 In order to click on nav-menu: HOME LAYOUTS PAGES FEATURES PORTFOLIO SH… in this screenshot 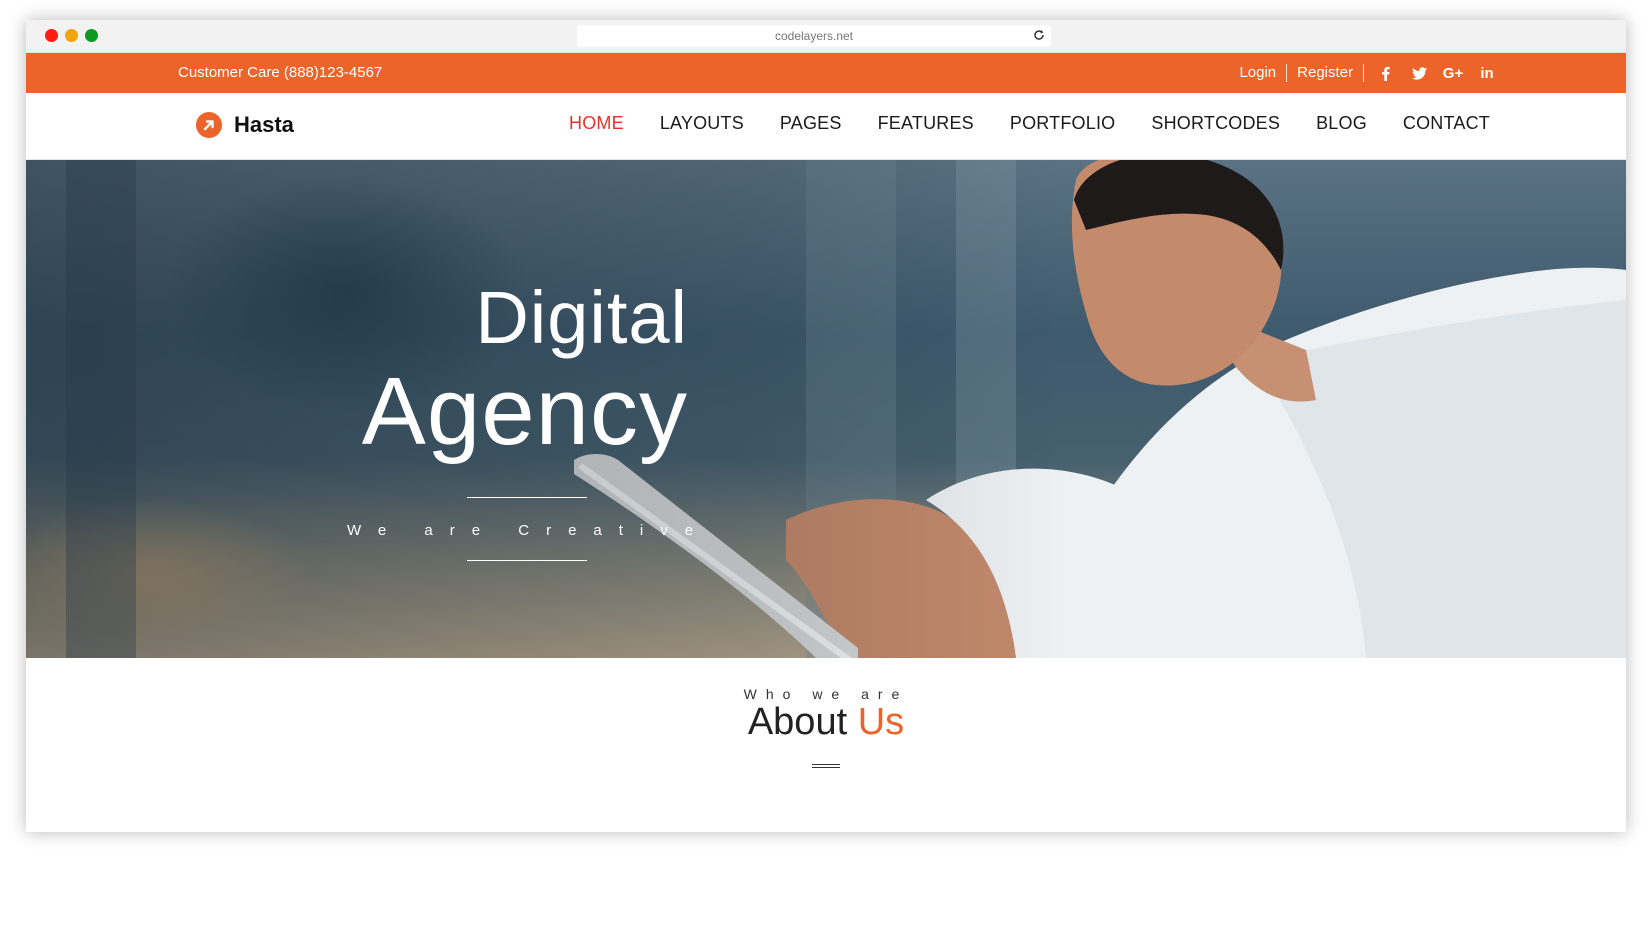, I will do `click(1047, 123)`.